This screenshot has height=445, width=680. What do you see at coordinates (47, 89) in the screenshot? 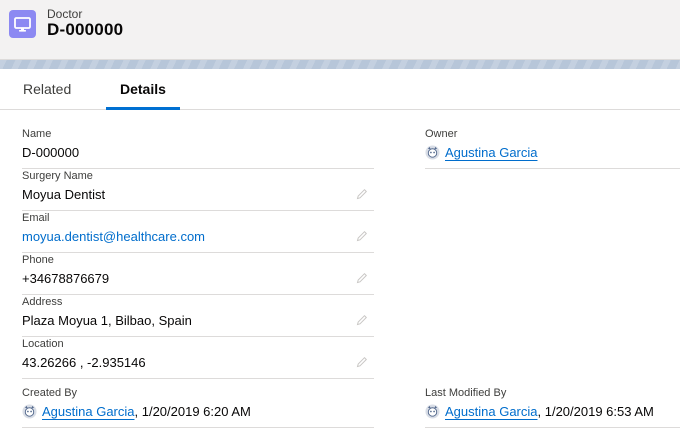
I see `tab-related: Related` at bounding box center [47, 89].